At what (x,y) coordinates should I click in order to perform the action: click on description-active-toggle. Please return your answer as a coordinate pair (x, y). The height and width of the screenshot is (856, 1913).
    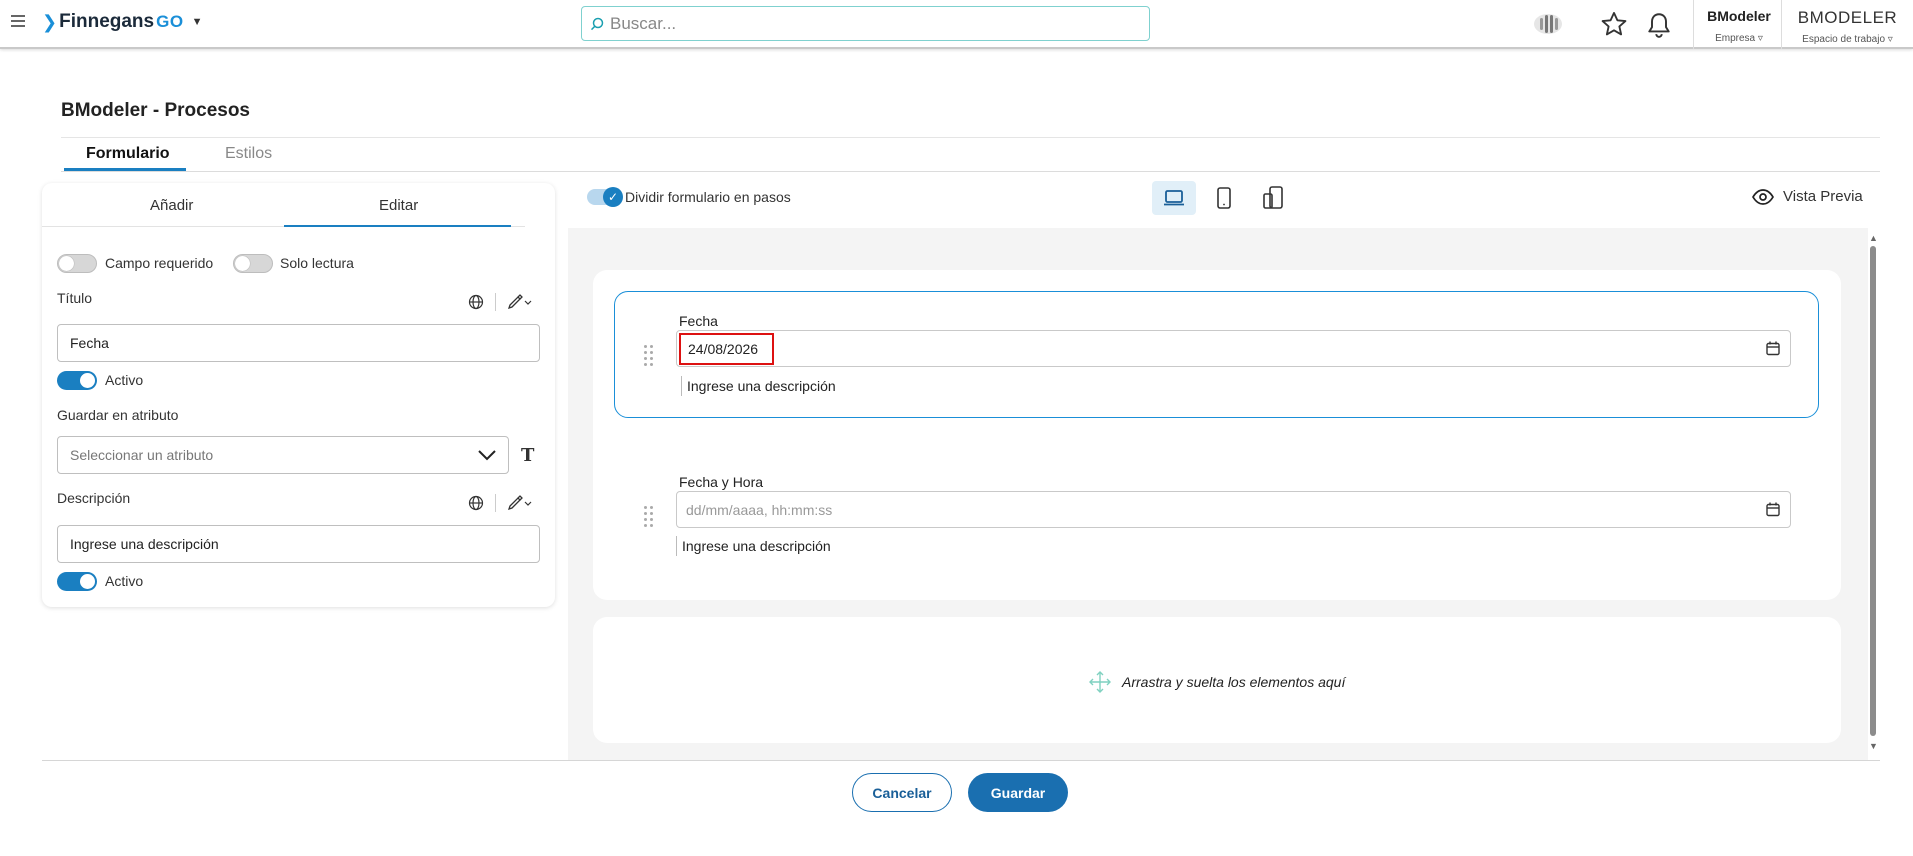
    Looking at the image, I should click on (77, 581).